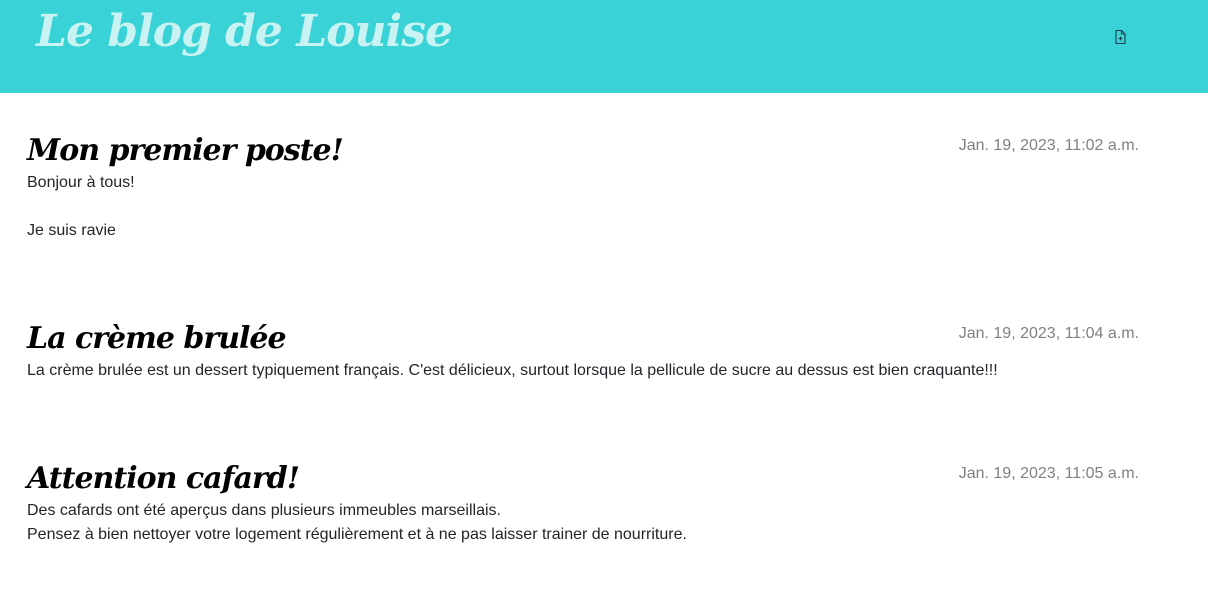 This screenshot has width=1208, height=606. I want to click on post-date: Jan. 19, 2023, 11:04 a.m., so click(1048, 333).